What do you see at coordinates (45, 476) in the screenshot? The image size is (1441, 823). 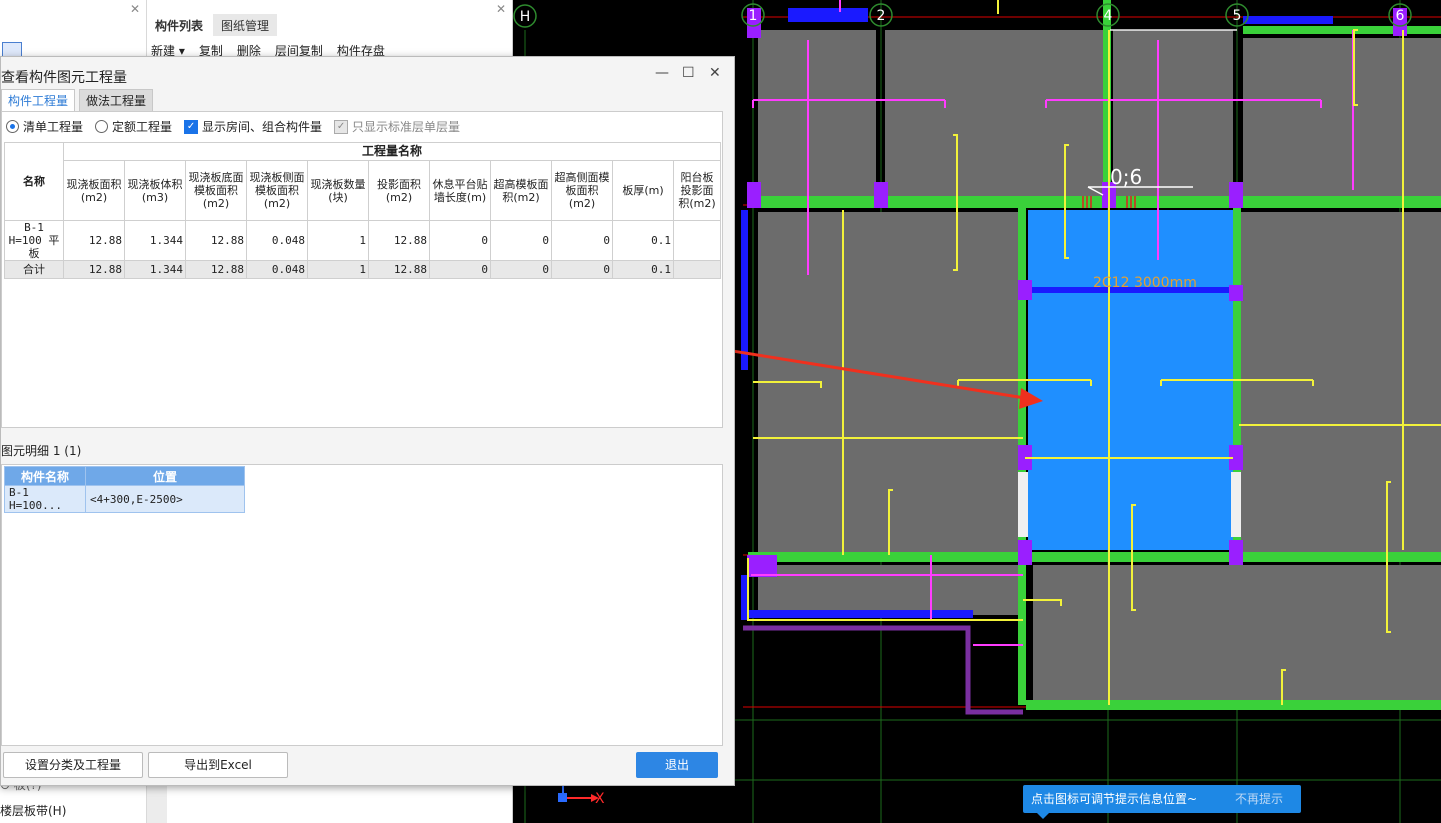 I see `column-header-component-name: 构件名称` at bounding box center [45, 476].